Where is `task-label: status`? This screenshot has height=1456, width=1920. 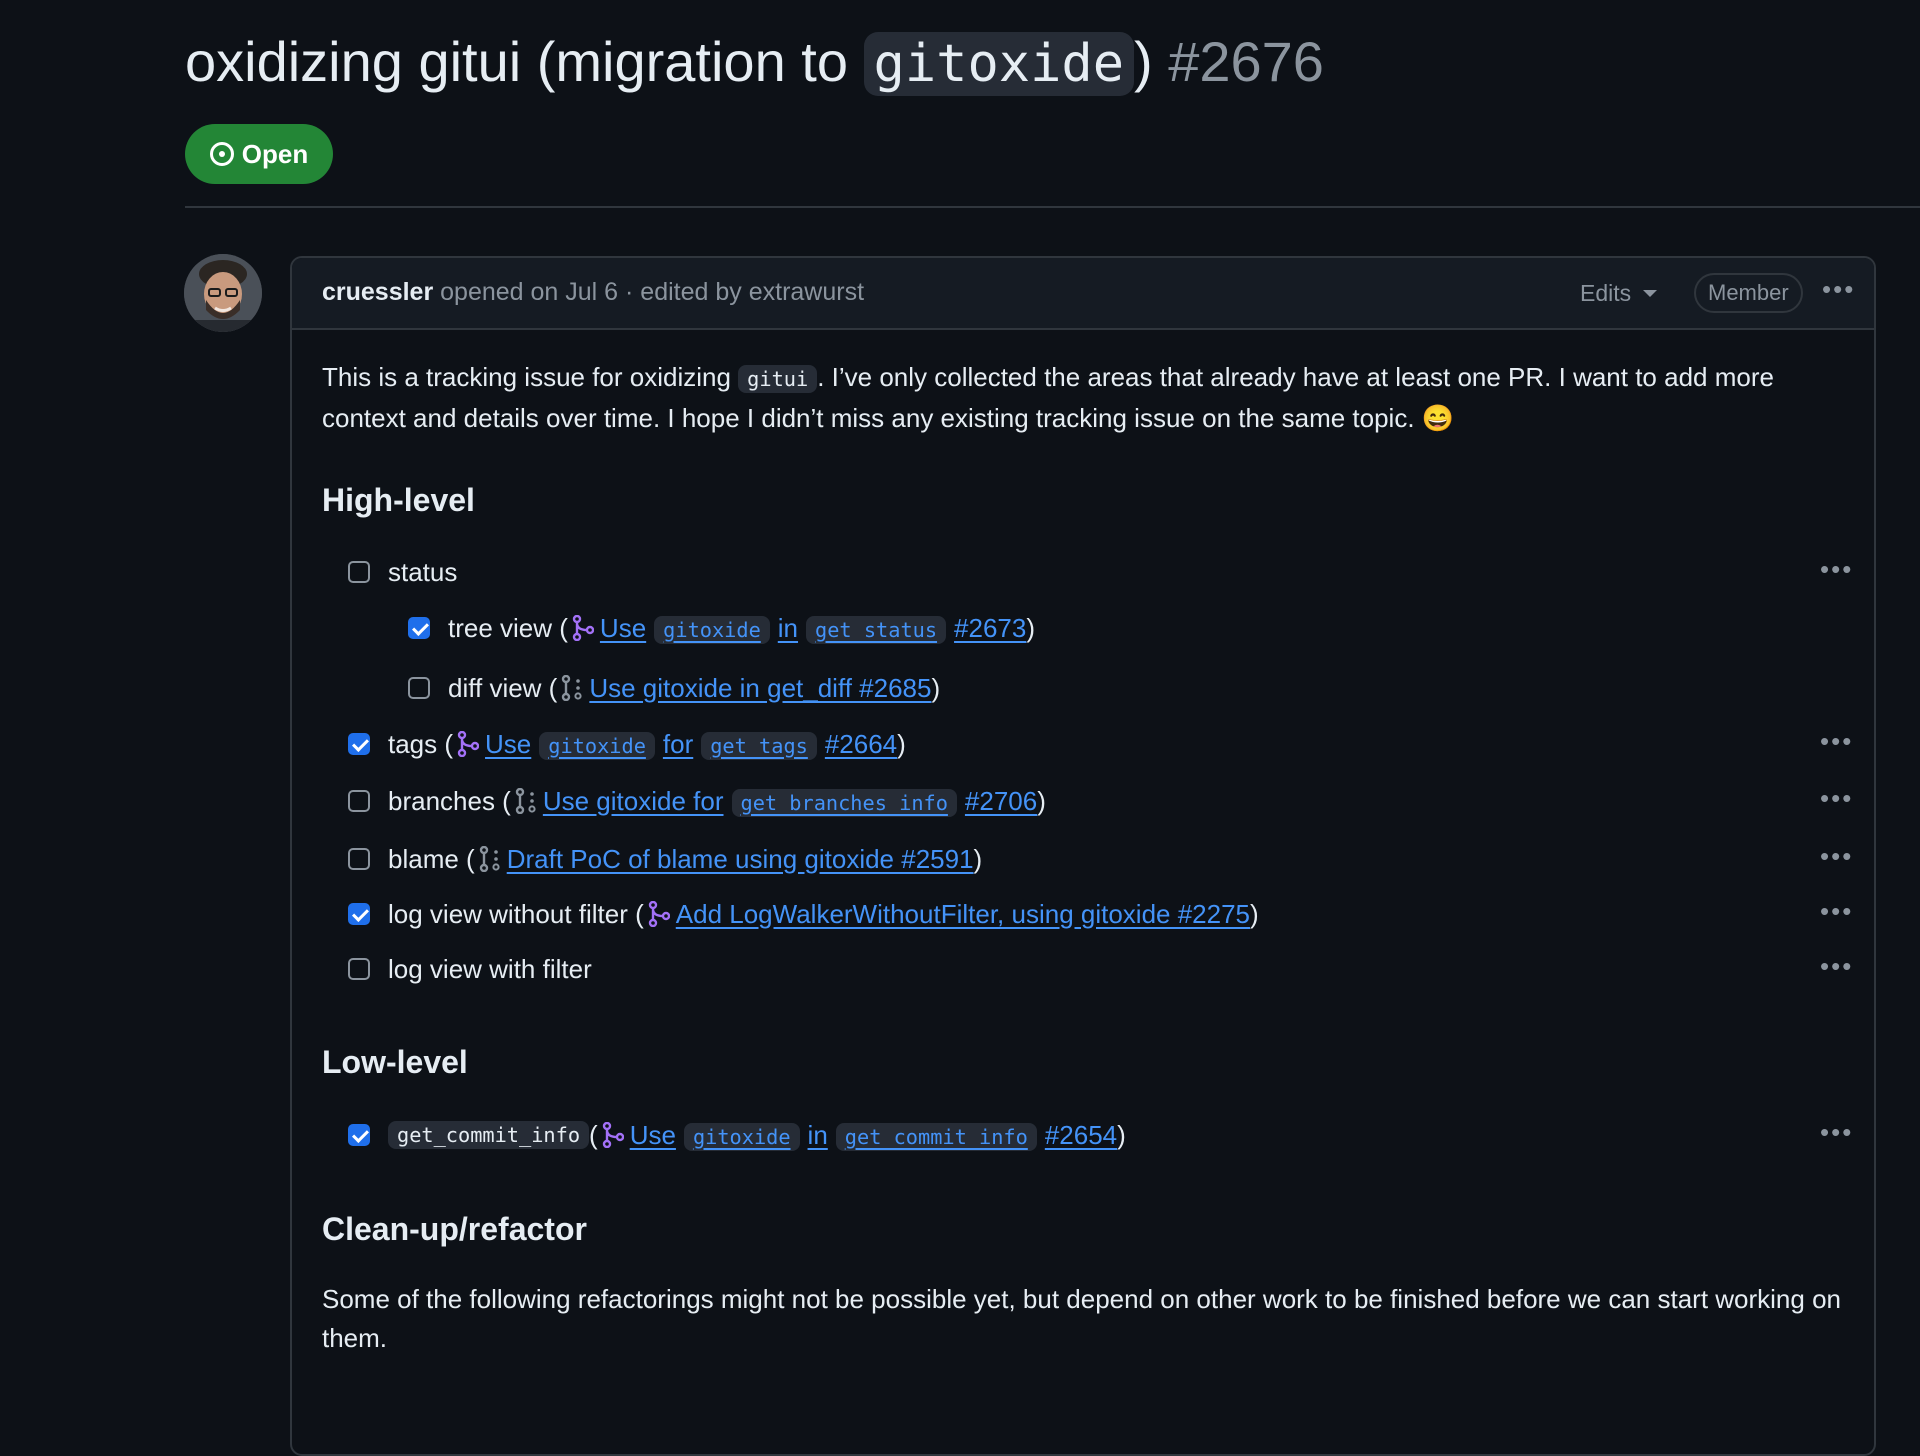 task-label: status is located at coordinates (423, 571).